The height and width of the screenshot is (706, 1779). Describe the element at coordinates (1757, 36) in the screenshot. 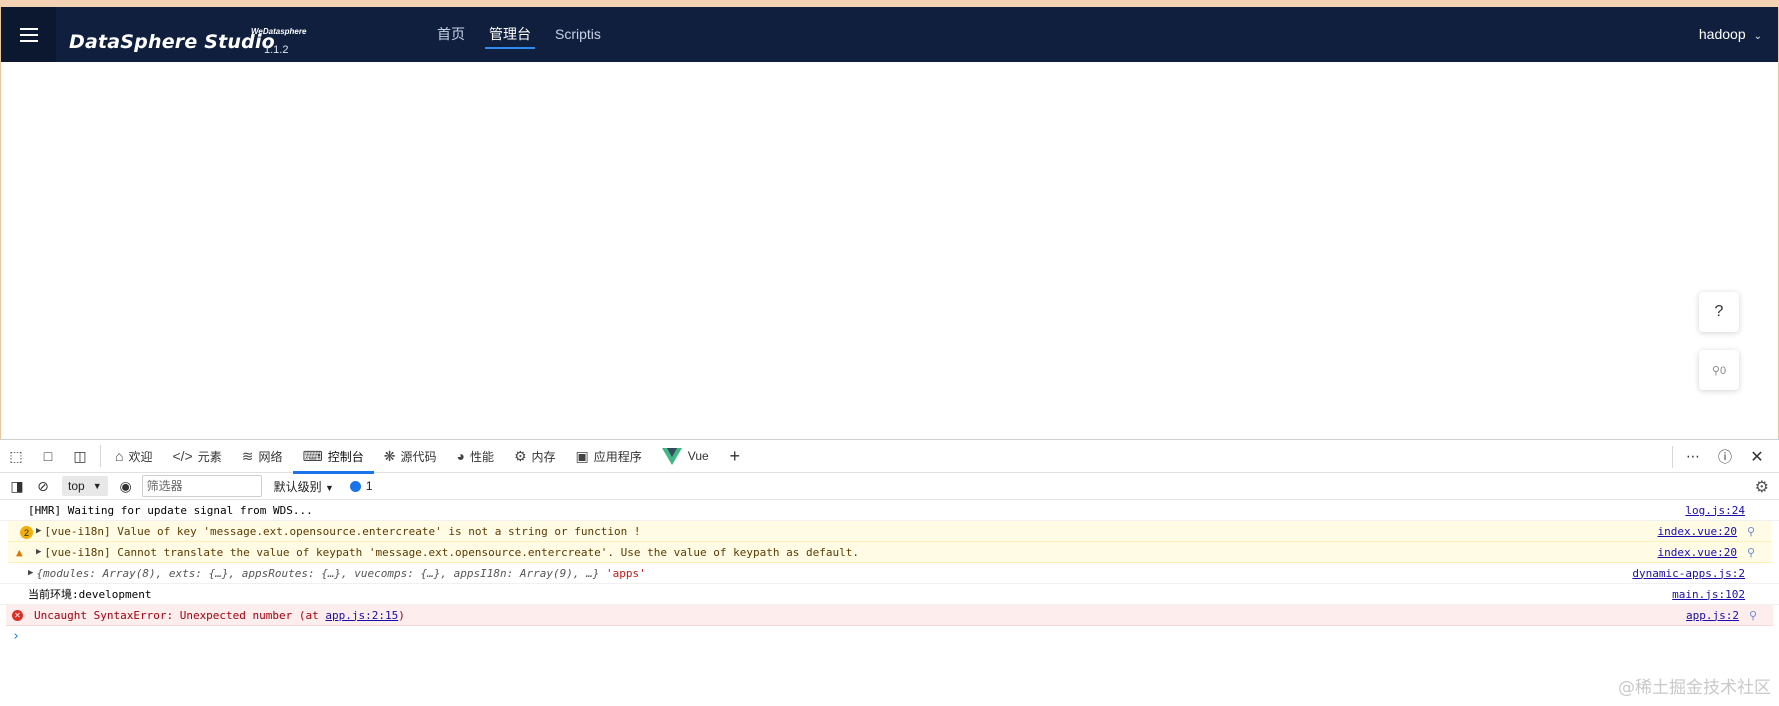

I see `chevron-down-icon: ⌄` at that location.